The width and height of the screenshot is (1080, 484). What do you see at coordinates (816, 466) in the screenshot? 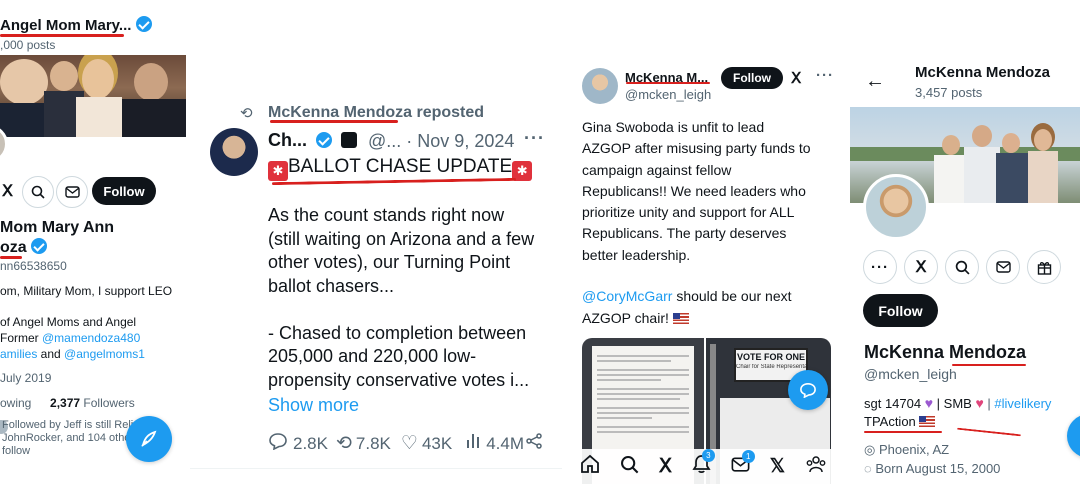
I see `communities-icon` at bounding box center [816, 466].